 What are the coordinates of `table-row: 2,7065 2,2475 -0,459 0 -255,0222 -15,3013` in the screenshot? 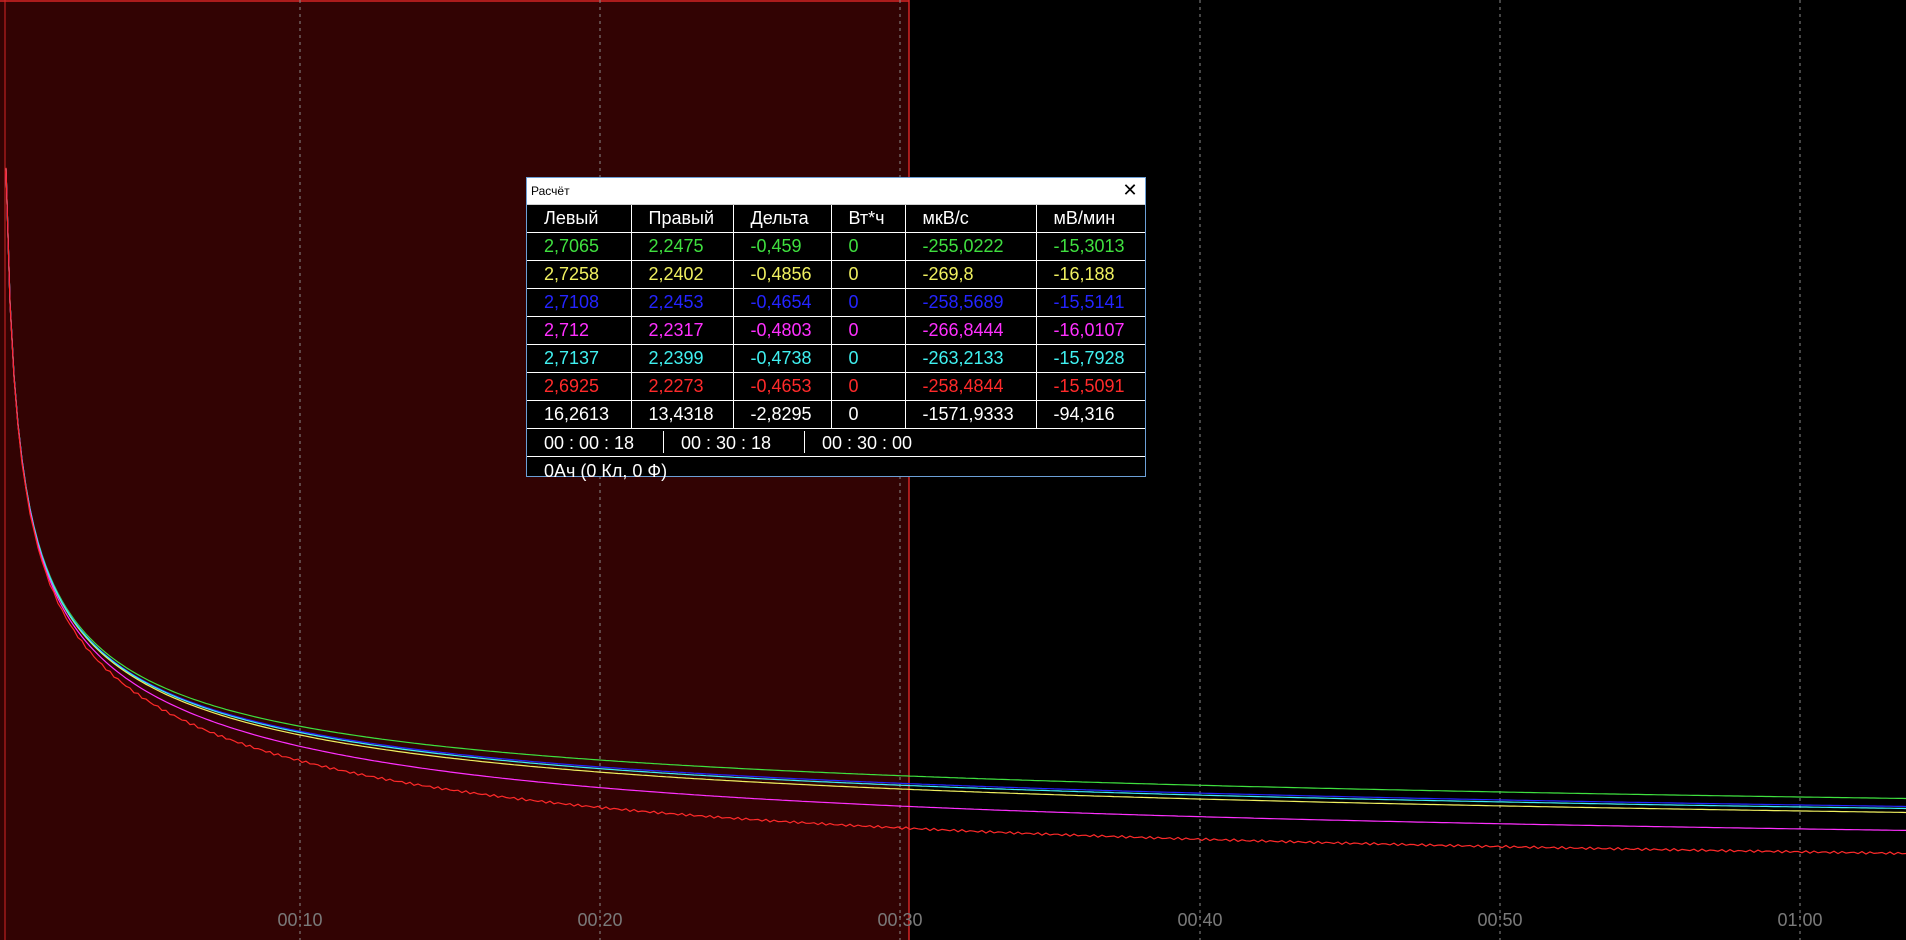 It's located at (836, 246).